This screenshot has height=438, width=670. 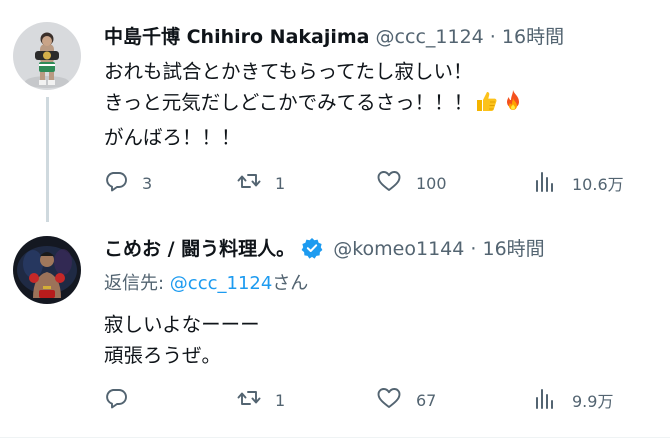 I want to click on reply-button, so click(x=123, y=400).